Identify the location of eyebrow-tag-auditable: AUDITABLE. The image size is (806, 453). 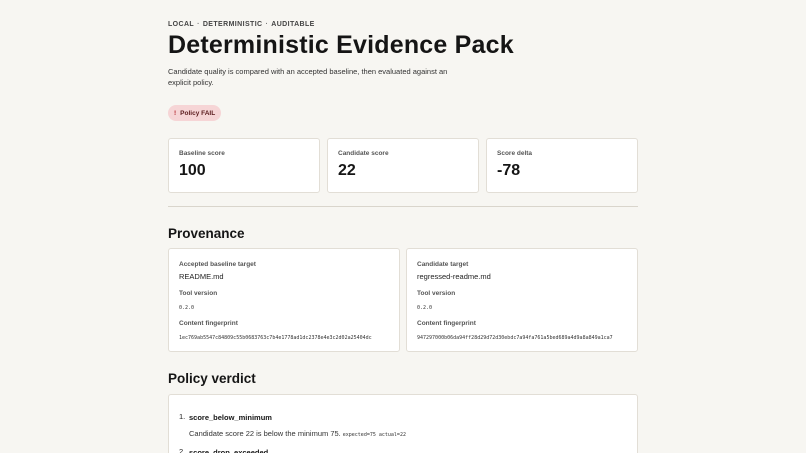
(293, 24).